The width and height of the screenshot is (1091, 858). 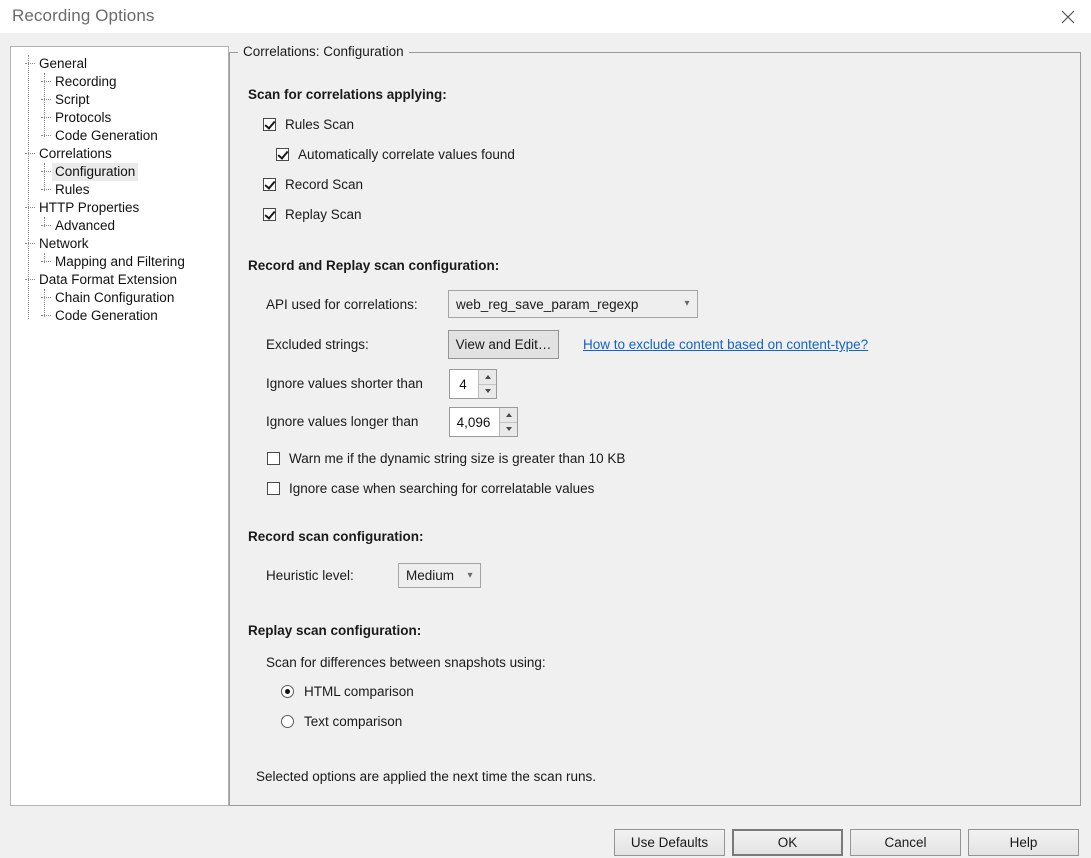 What do you see at coordinates (336, 536) in the screenshot?
I see `record-scan-heading: Record scan configuration:` at bounding box center [336, 536].